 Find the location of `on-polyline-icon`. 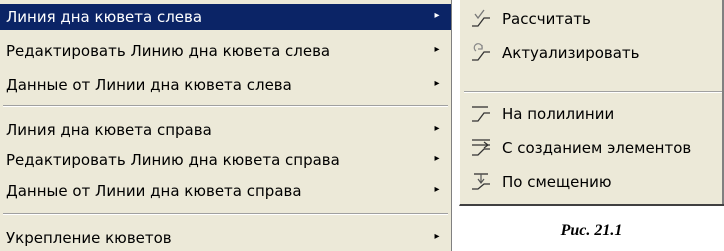

on-polyline-icon is located at coordinates (481, 114).